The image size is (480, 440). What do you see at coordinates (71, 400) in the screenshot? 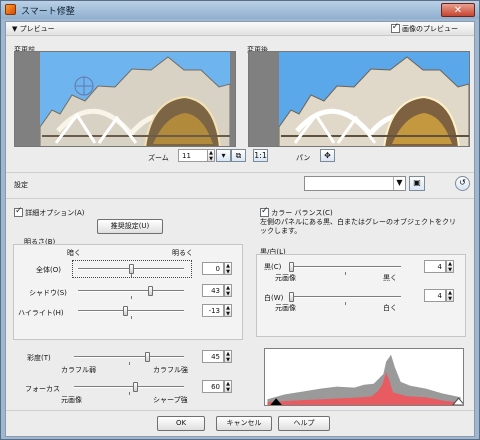
I see `focus-original-label: 元画像` at bounding box center [71, 400].